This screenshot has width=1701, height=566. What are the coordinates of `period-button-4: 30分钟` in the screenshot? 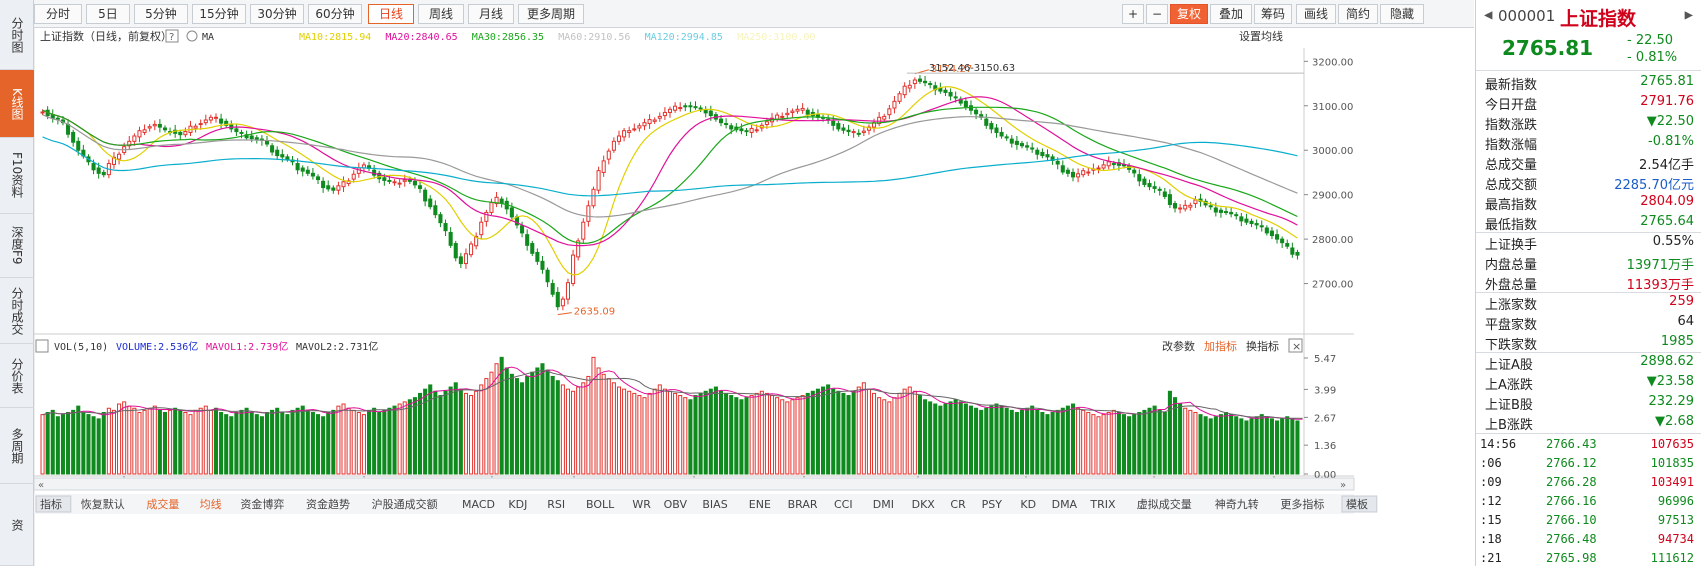 It's located at (277, 14).